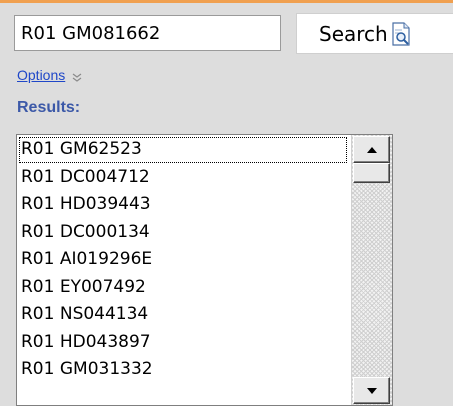 This screenshot has width=453, height=406. What do you see at coordinates (183, 343) in the screenshot?
I see `list-item: R01 HD043897` at bounding box center [183, 343].